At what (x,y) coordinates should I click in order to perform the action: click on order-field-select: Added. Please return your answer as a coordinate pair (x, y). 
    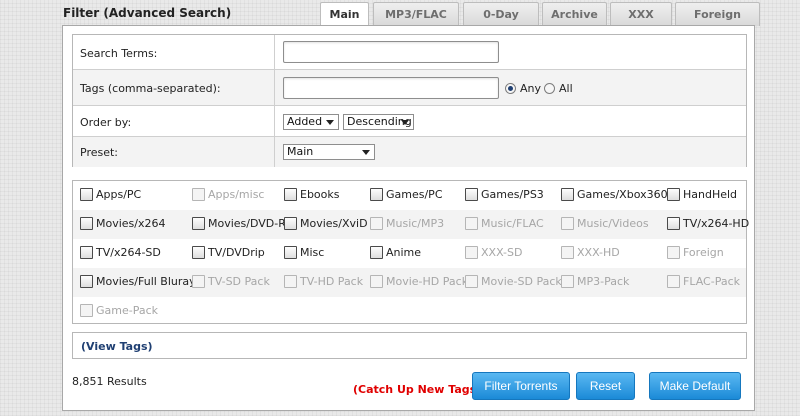
    Looking at the image, I should click on (311, 122).